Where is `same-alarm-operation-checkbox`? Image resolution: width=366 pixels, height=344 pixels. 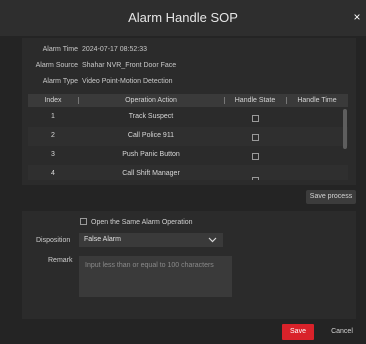 same-alarm-operation-checkbox is located at coordinates (83, 221).